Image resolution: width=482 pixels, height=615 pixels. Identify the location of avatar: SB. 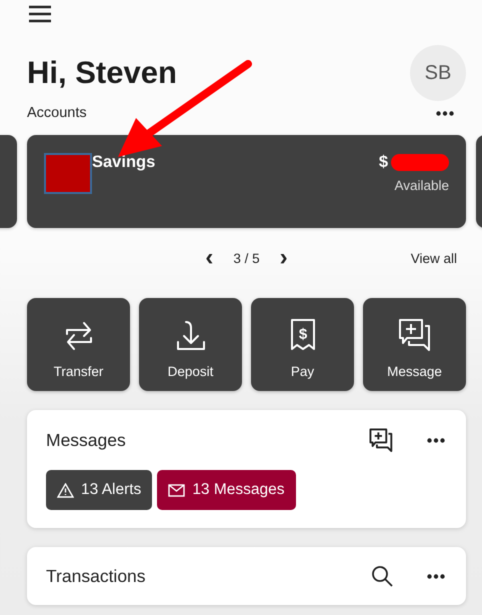
(438, 73).